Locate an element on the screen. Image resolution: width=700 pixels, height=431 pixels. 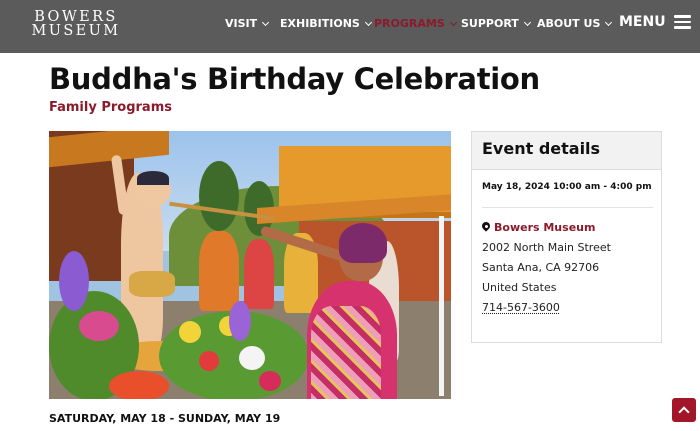
nav-programs: PROGRAMS is located at coordinates (415, 23).